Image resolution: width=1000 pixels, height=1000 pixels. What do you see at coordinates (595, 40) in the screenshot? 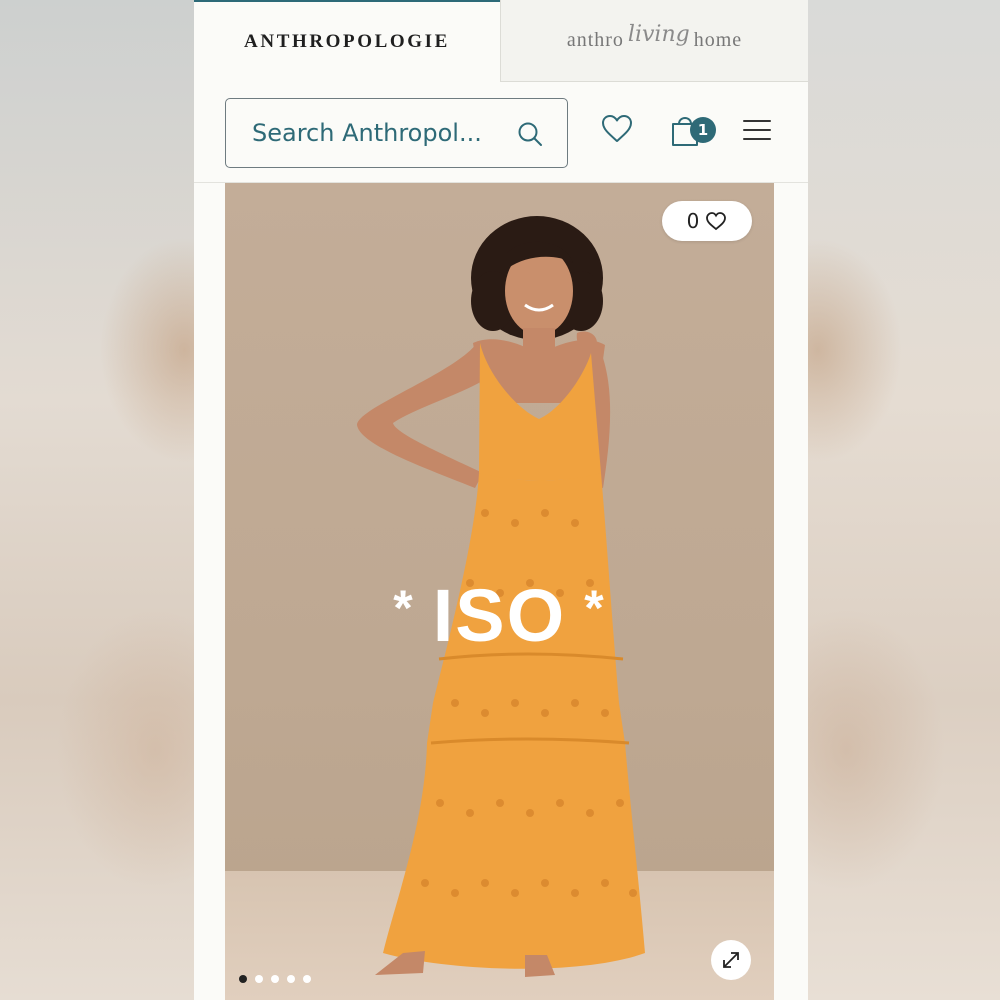
I see `tab-living-prefix: anthro` at bounding box center [595, 40].